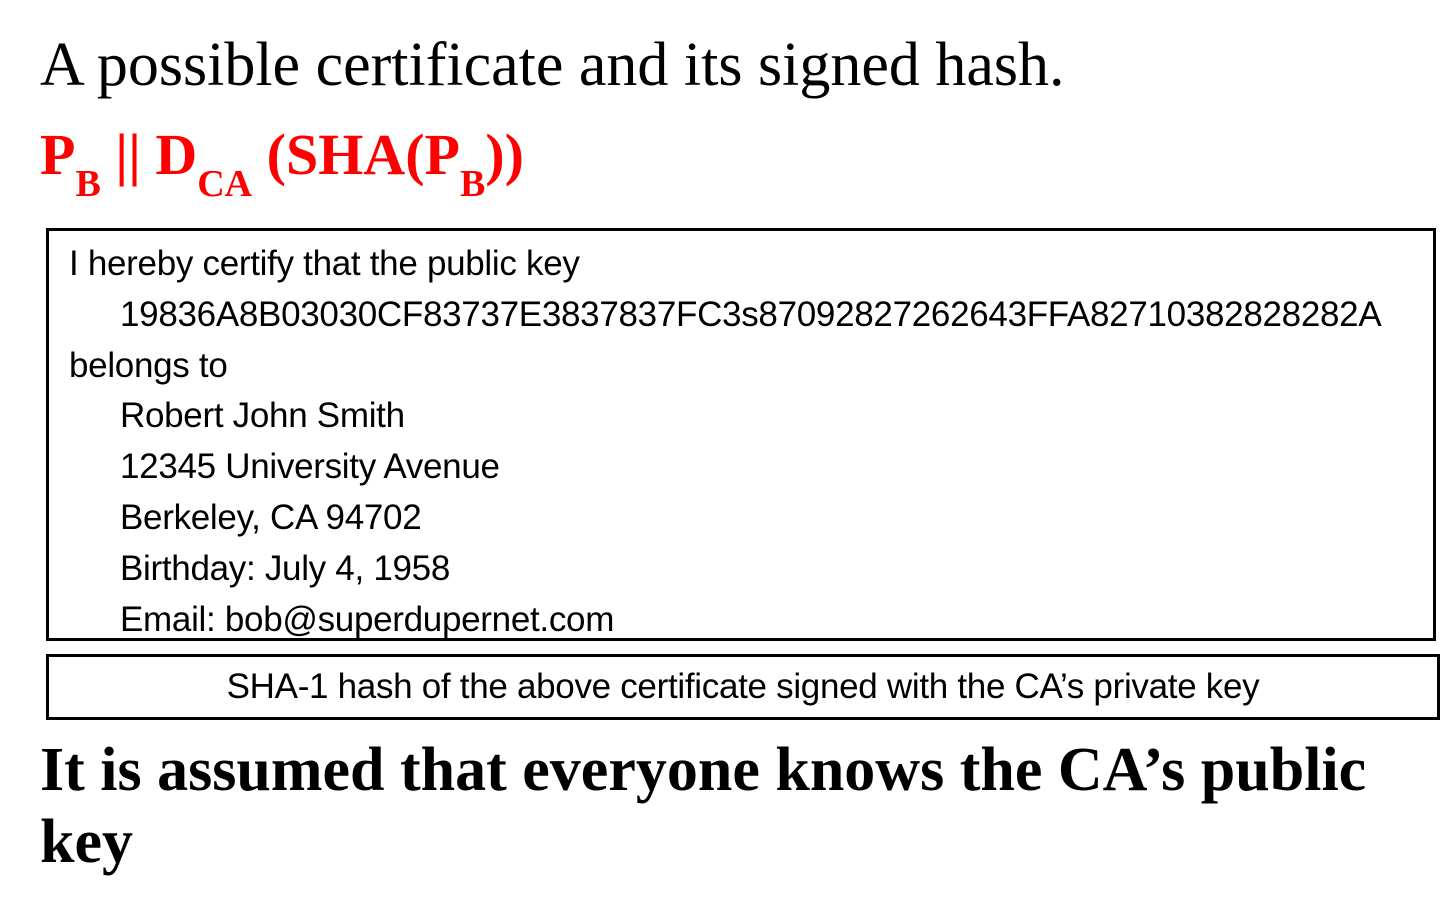 The width and height of the screenshot is (1442, 917). I want to click on certificate-name: Robert John Smith, so click(262, 416).